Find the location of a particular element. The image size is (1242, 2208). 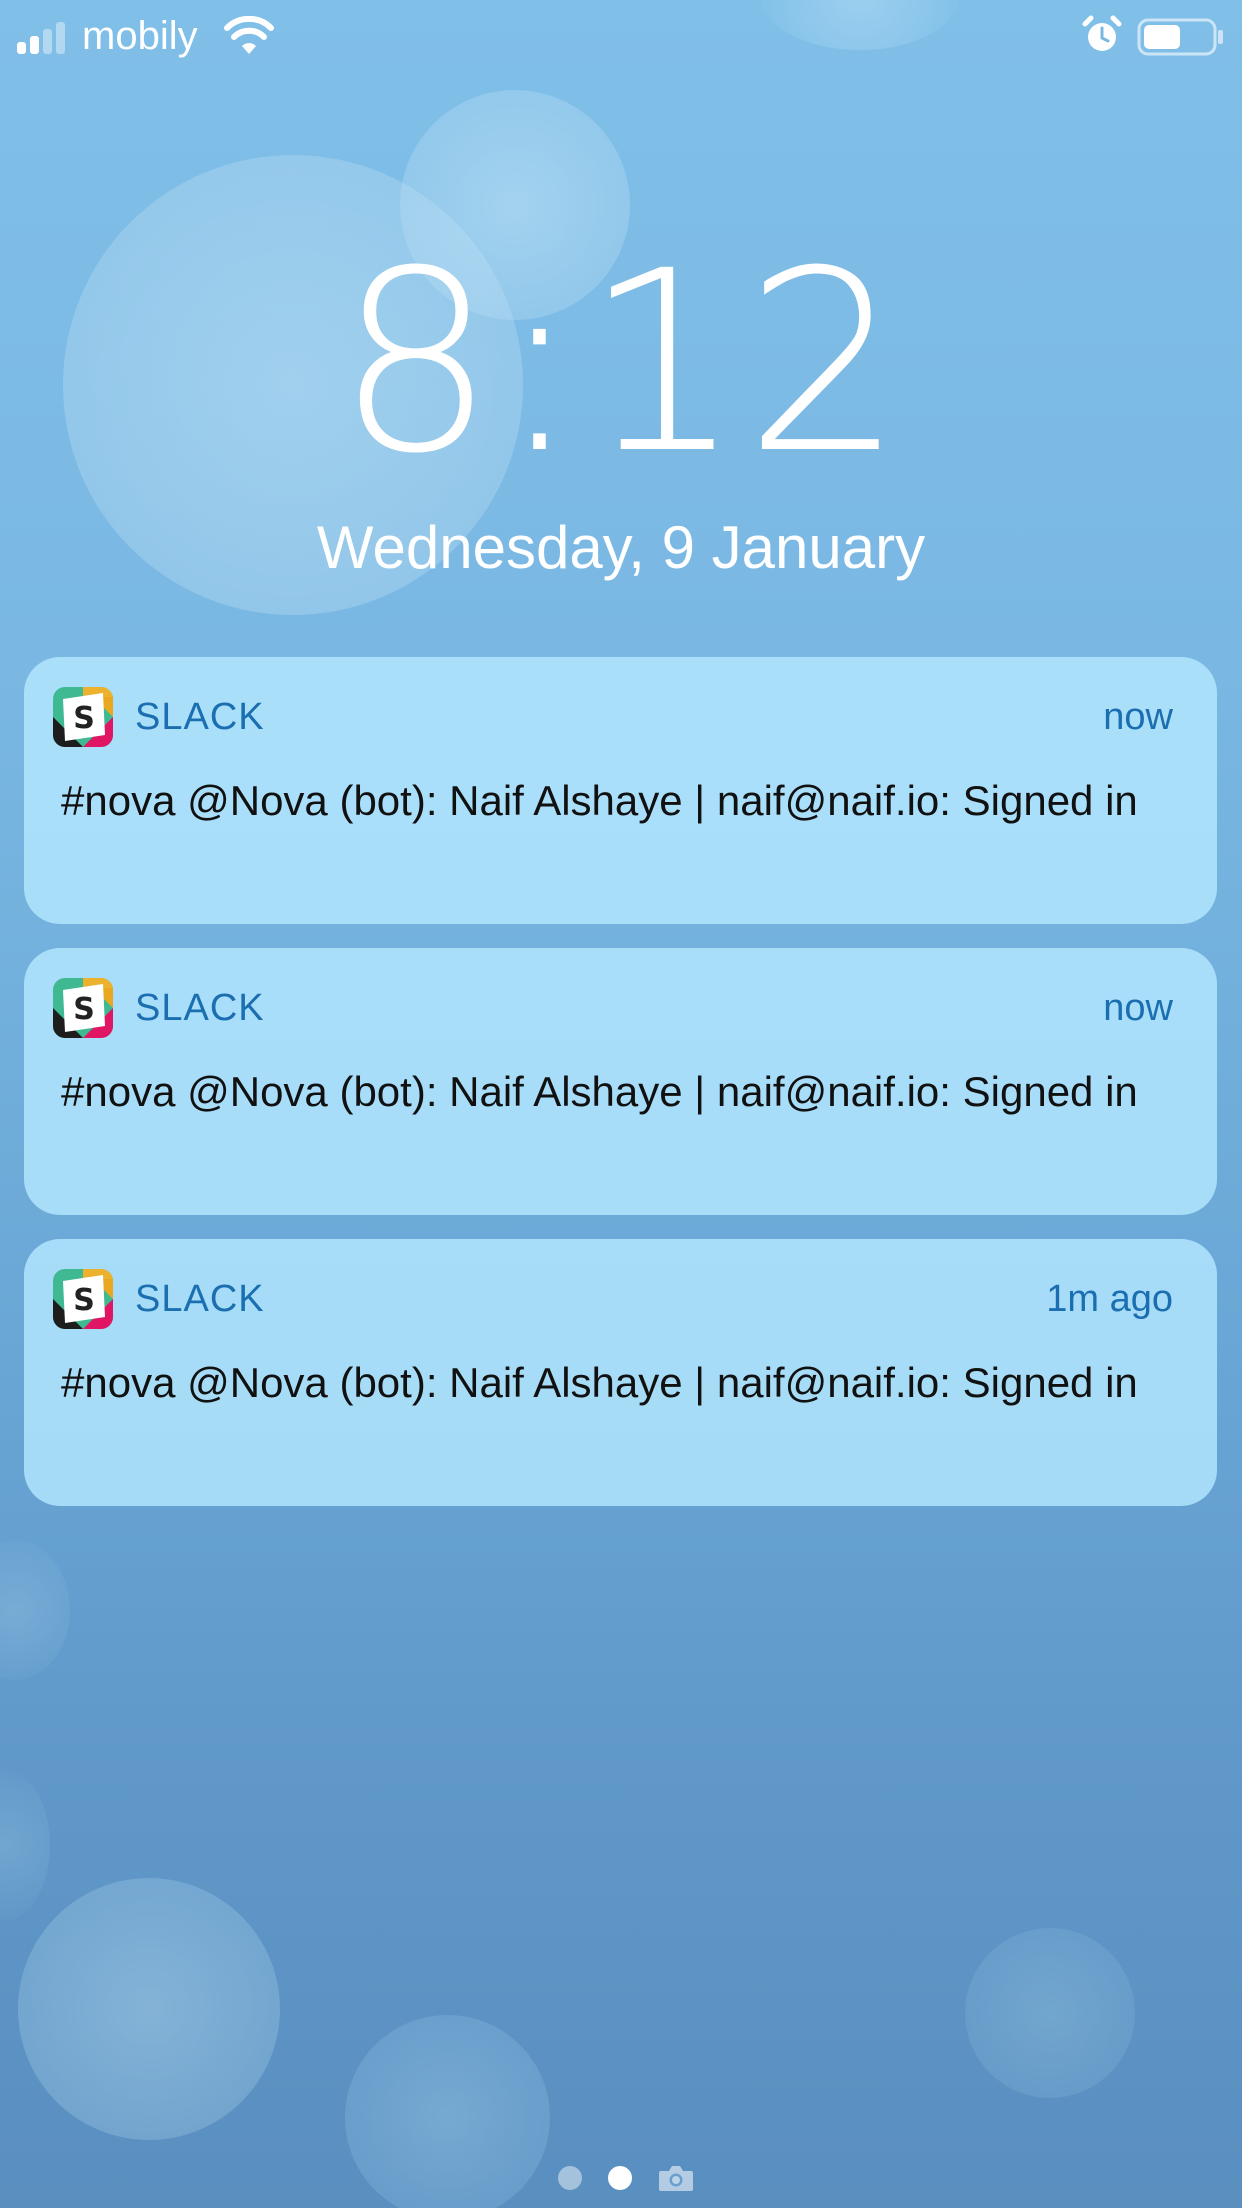

carrier-name: mobily is located at coordinates (140, 36).